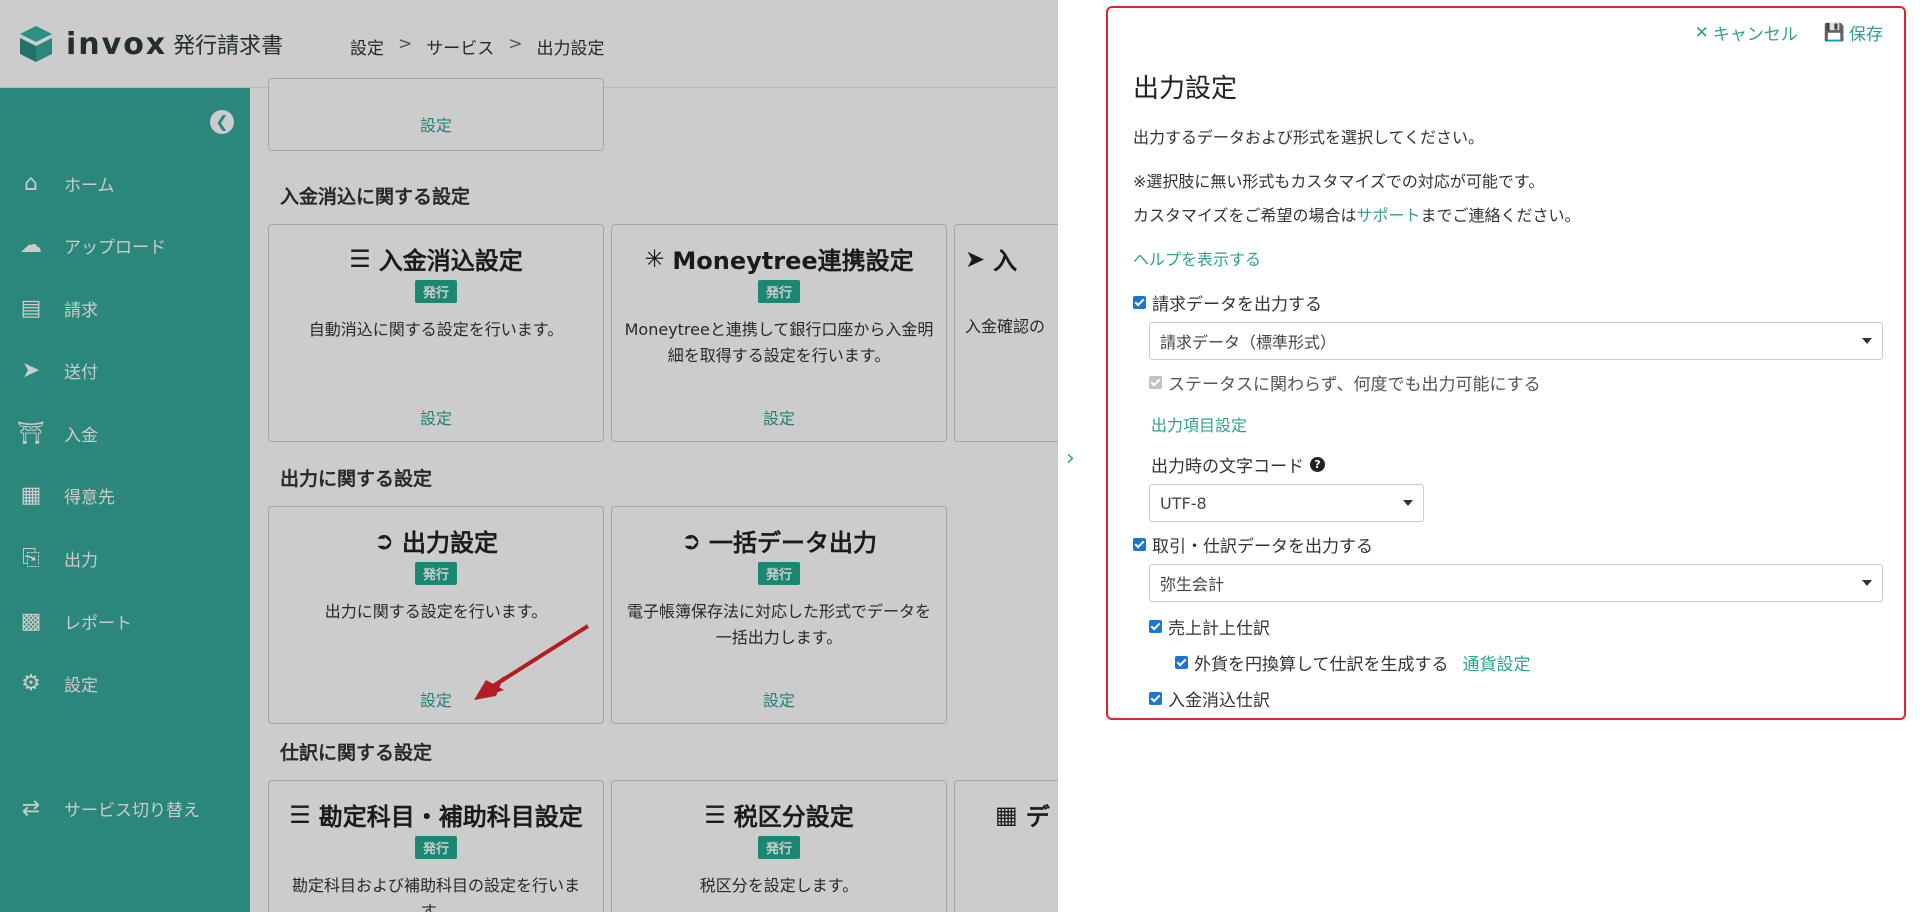 The width and height of the screenshot is (1920, 912). I want to click on contact-note-prefix: カスタマイズをご希望の場合は, so click(1245, 215).